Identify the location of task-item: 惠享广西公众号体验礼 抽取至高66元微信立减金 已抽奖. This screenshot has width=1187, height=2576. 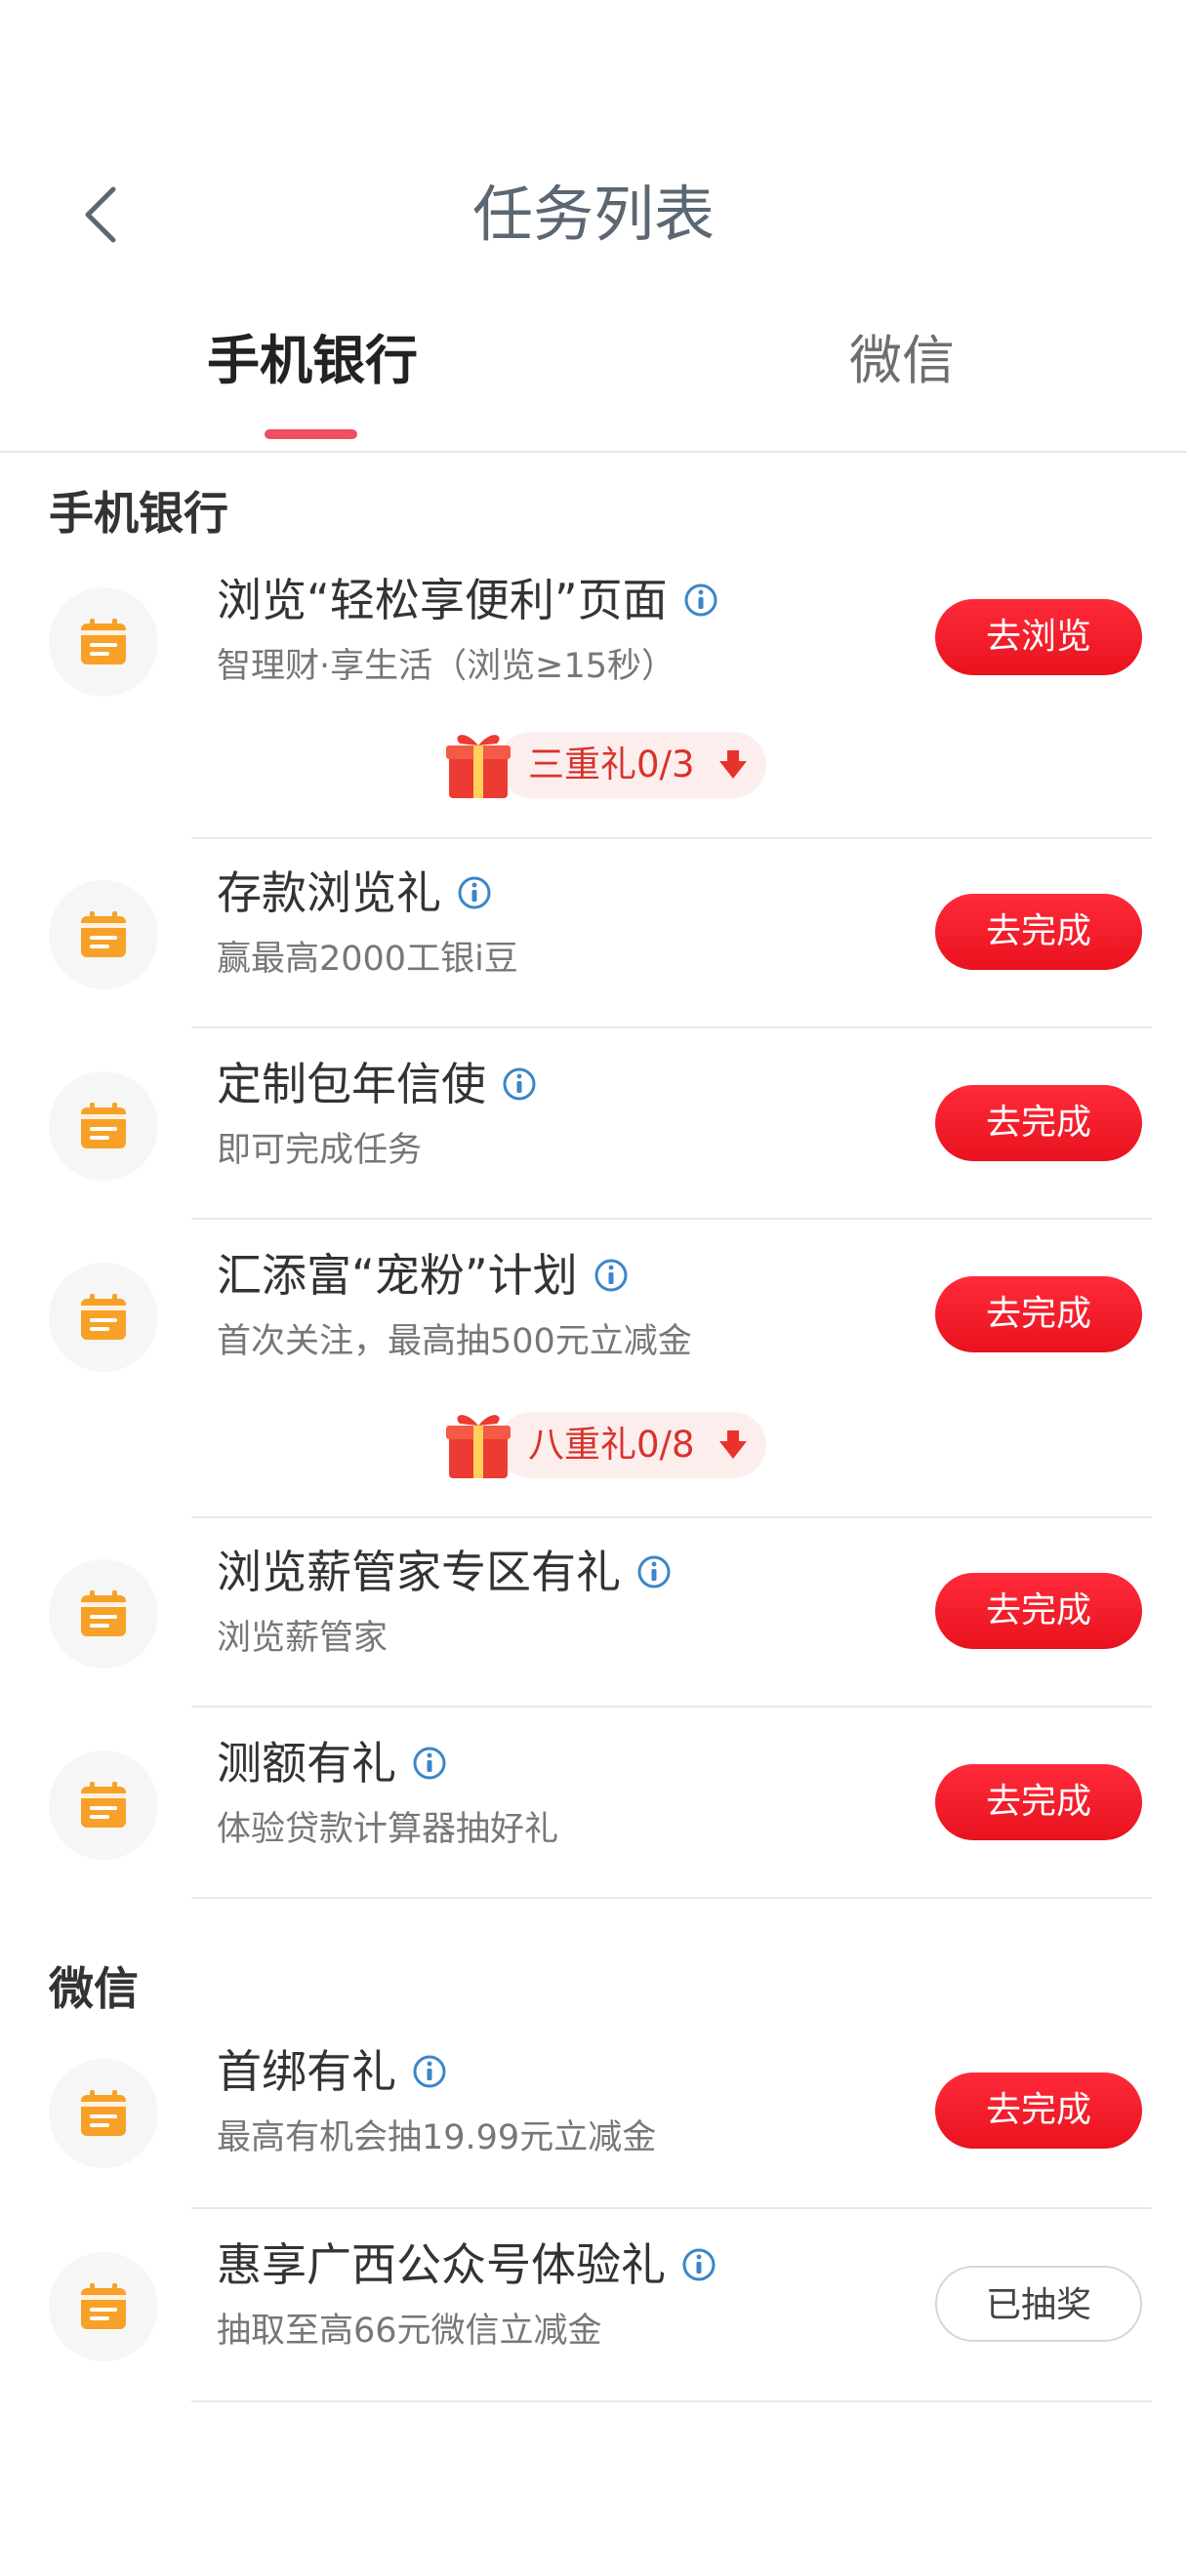
(593, 2313).